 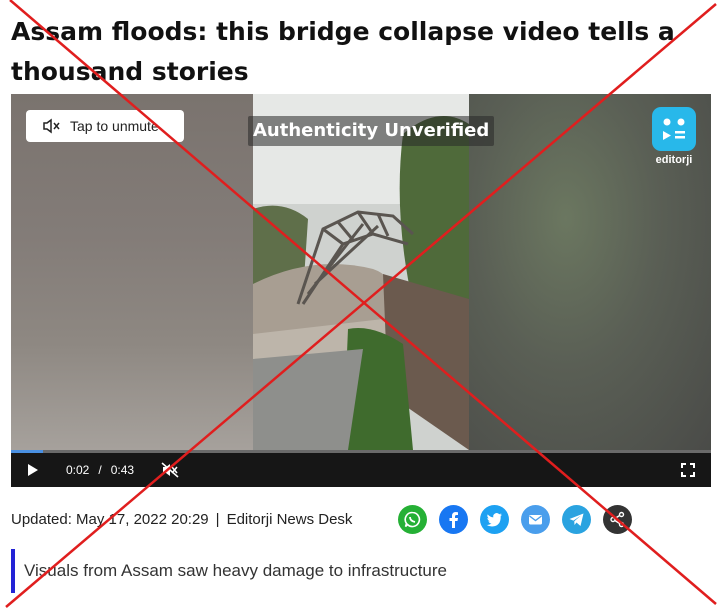 I want to click on brand-name: editorji, so click(x=674, y=160).